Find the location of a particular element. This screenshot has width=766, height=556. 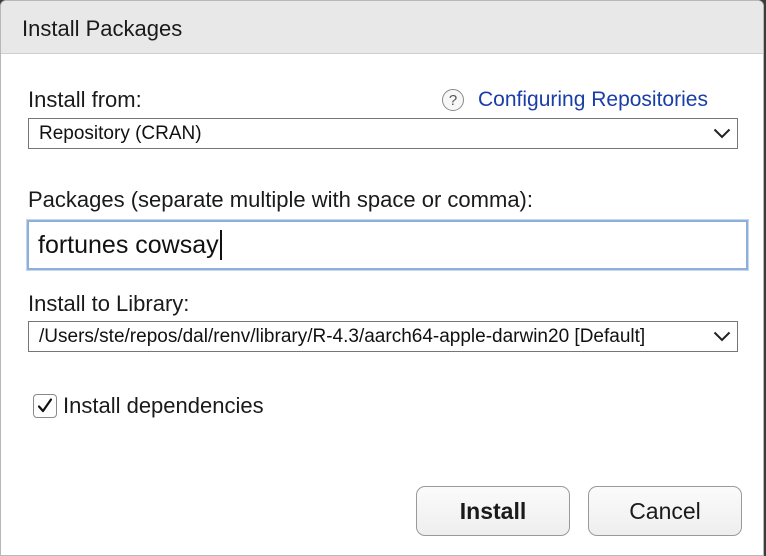

configuring-repositories-link: Configuring Repositories is located at coordinates (593, 100).